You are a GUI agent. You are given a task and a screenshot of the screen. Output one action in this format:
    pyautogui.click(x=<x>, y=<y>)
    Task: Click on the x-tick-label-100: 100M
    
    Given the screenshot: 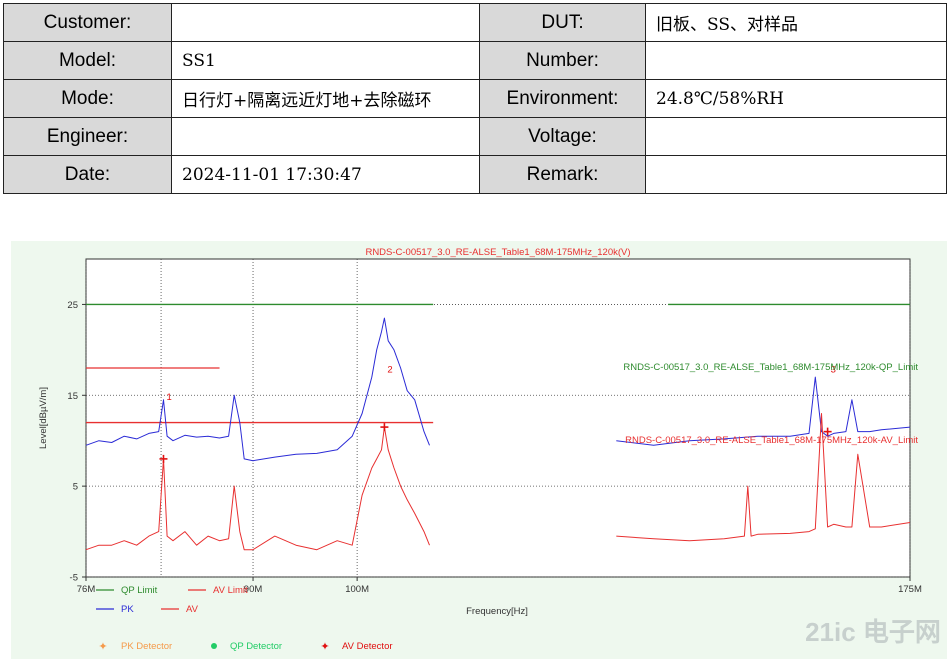 What is the action you would take?
    pyautogui.click(x=357, y=589)
    